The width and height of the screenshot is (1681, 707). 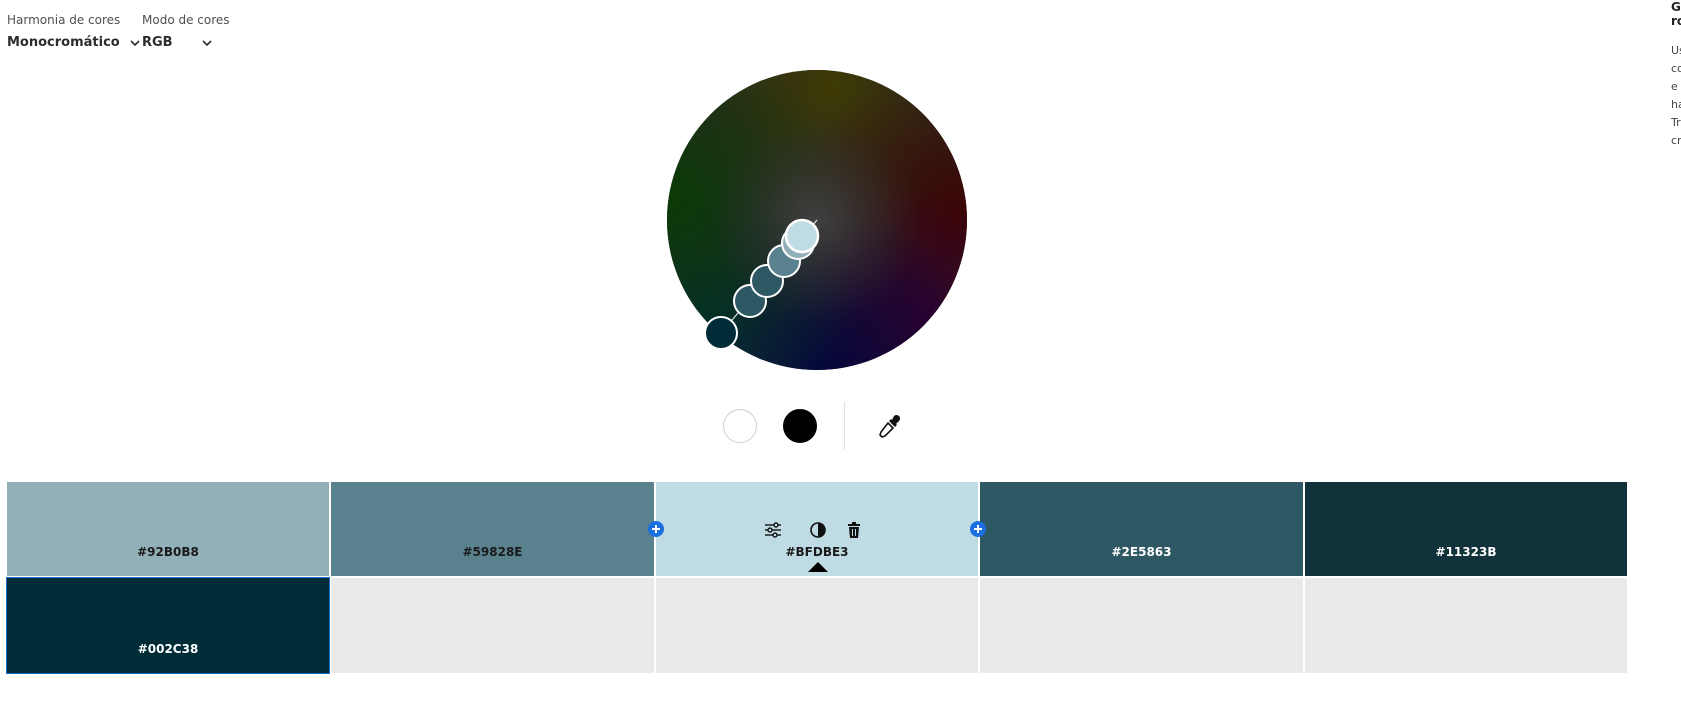 I want to click on swatch-hex: #11323B, so click(x=1466, y=560).